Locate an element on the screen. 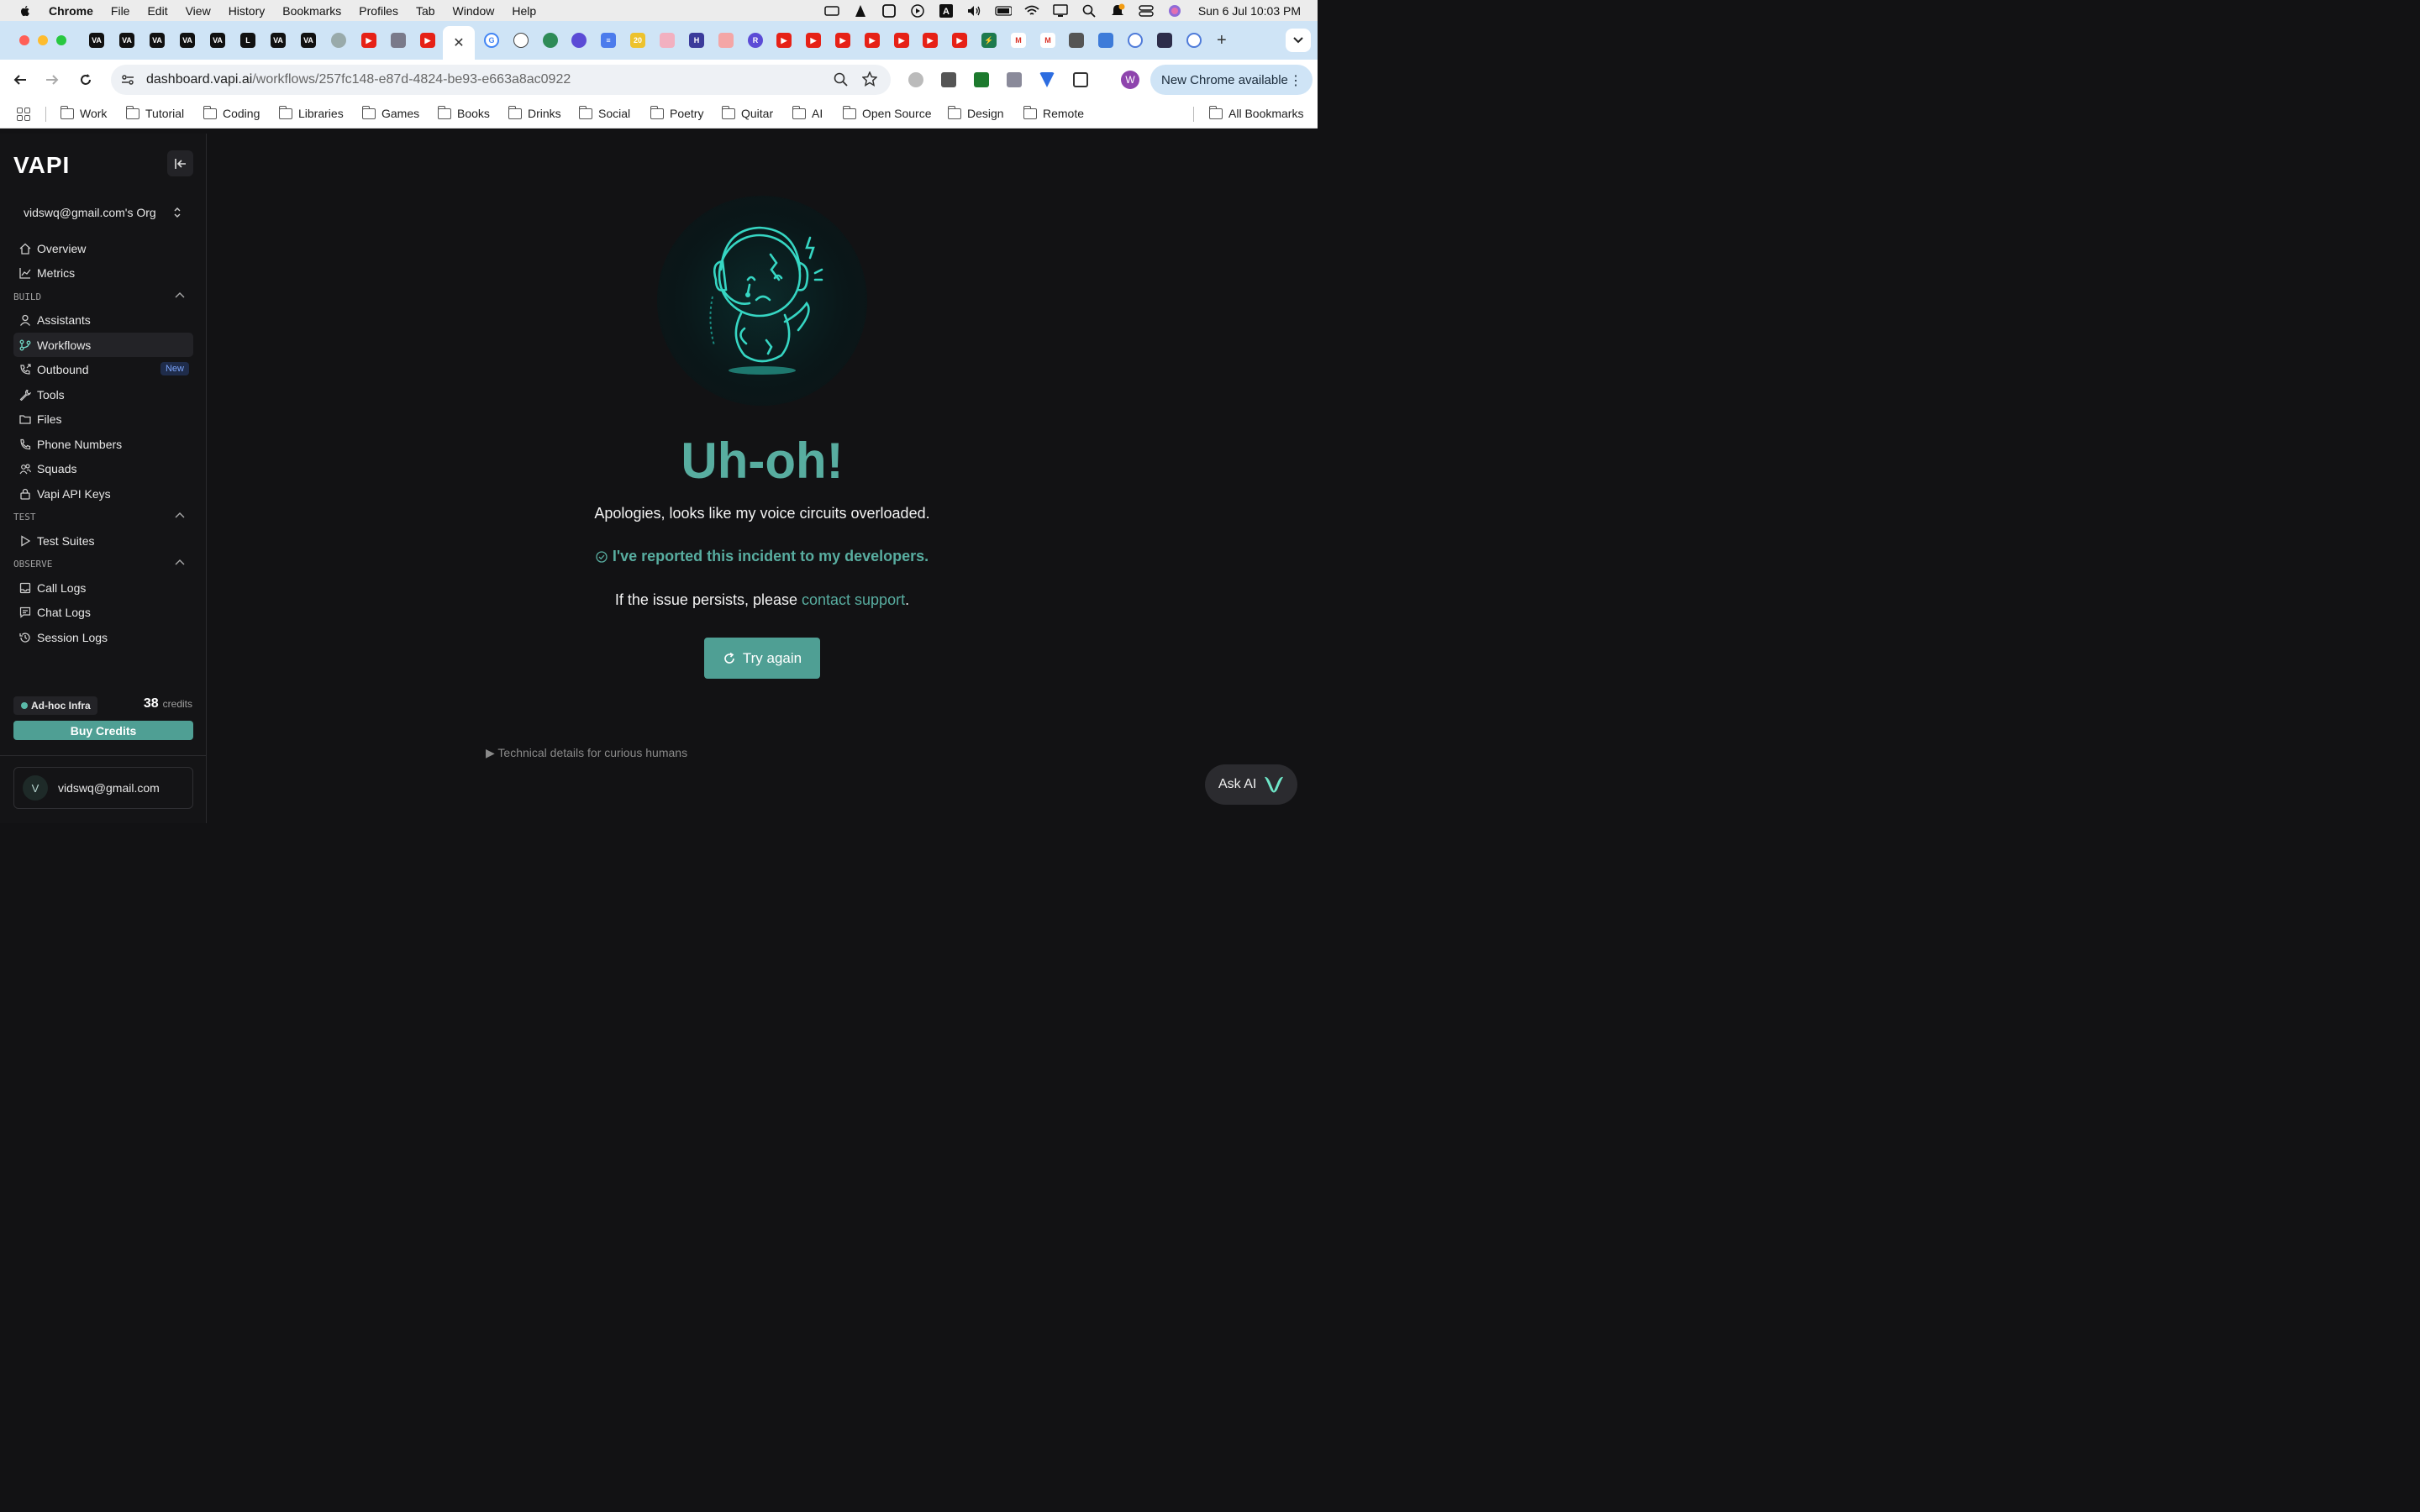 This screenshot has width=2420, height=1512. new-tab-button: + is located at coordinates (1222, 40).